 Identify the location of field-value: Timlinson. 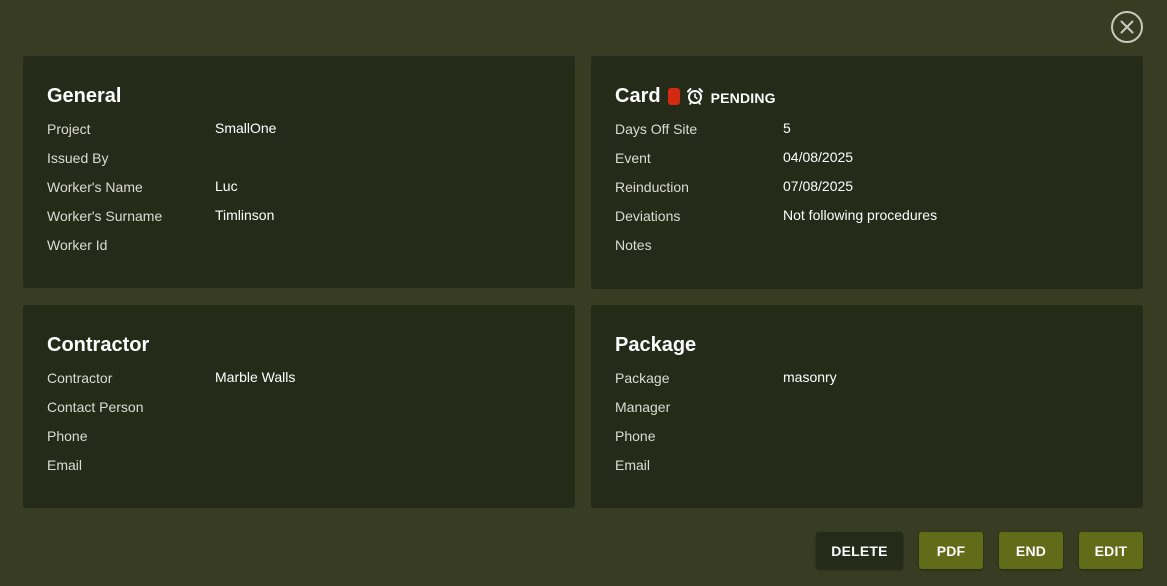
(245, 214).